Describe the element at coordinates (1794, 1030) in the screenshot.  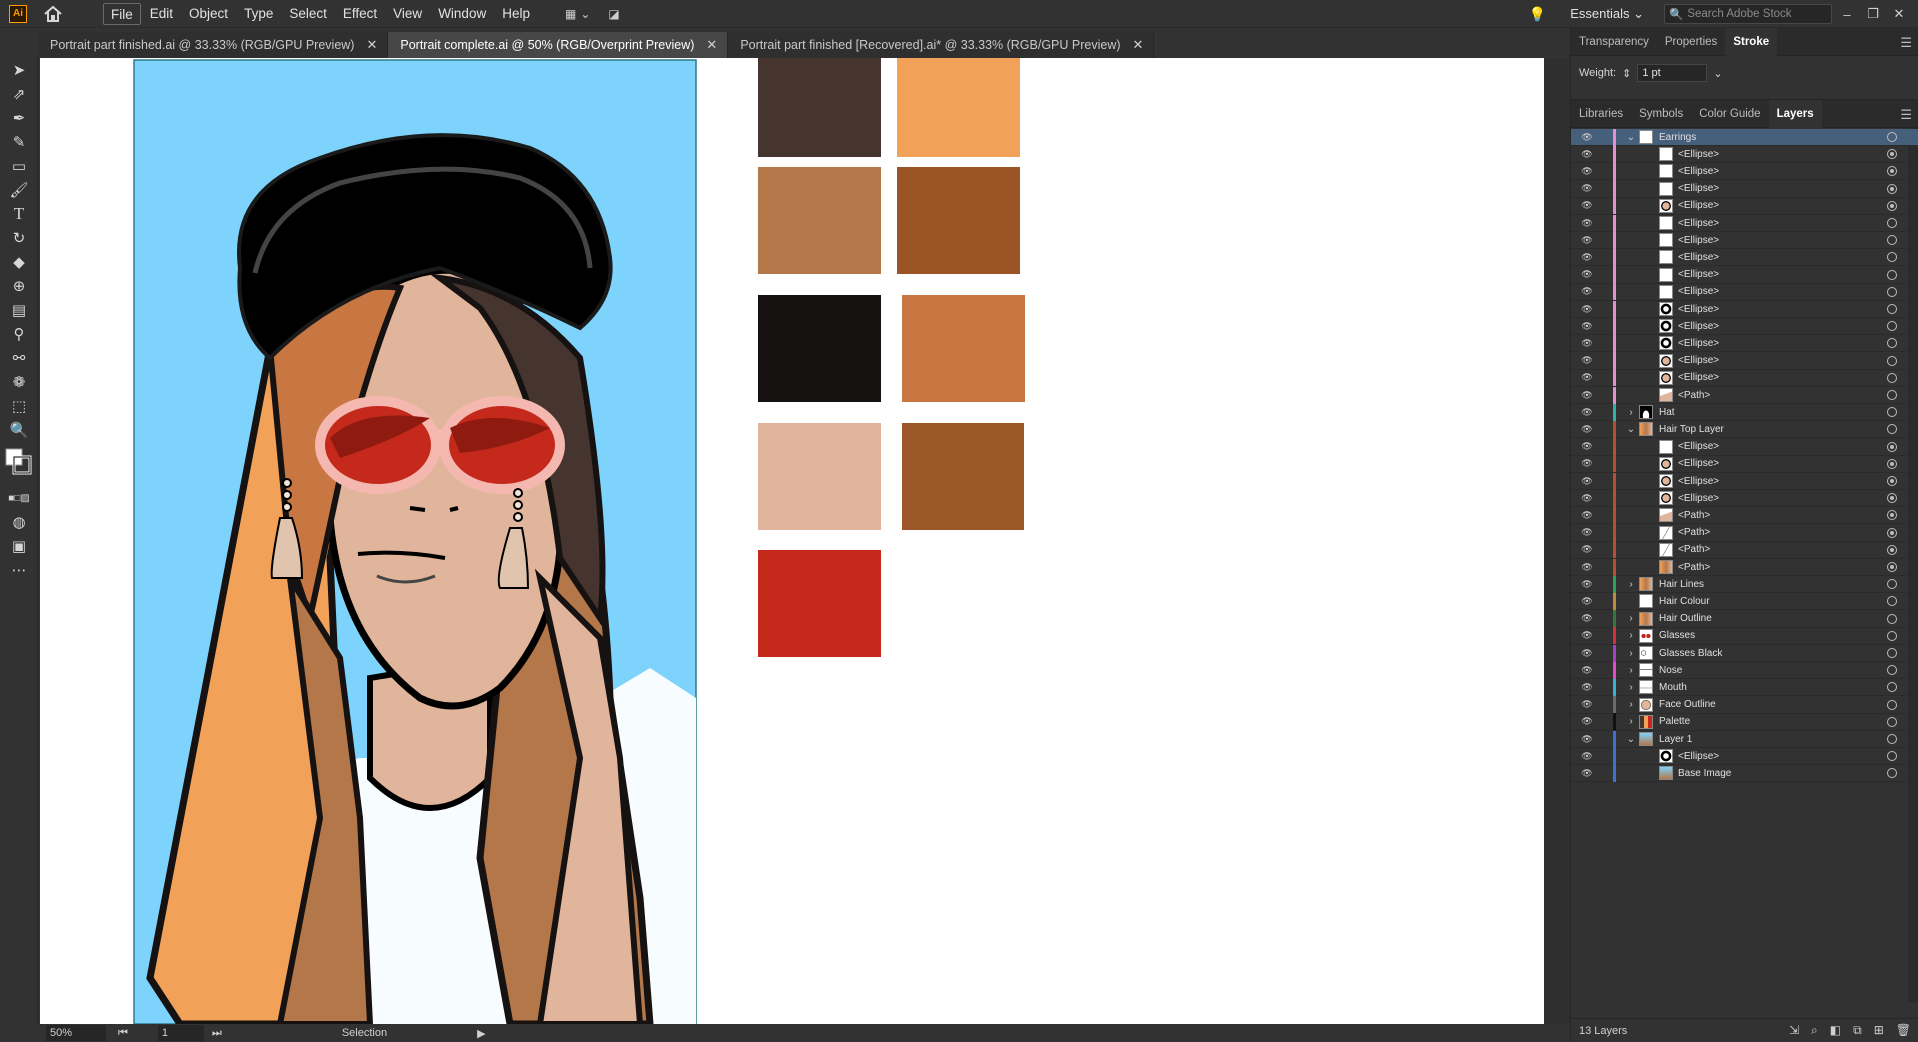
I see `export-icon: ⇲` at that location.